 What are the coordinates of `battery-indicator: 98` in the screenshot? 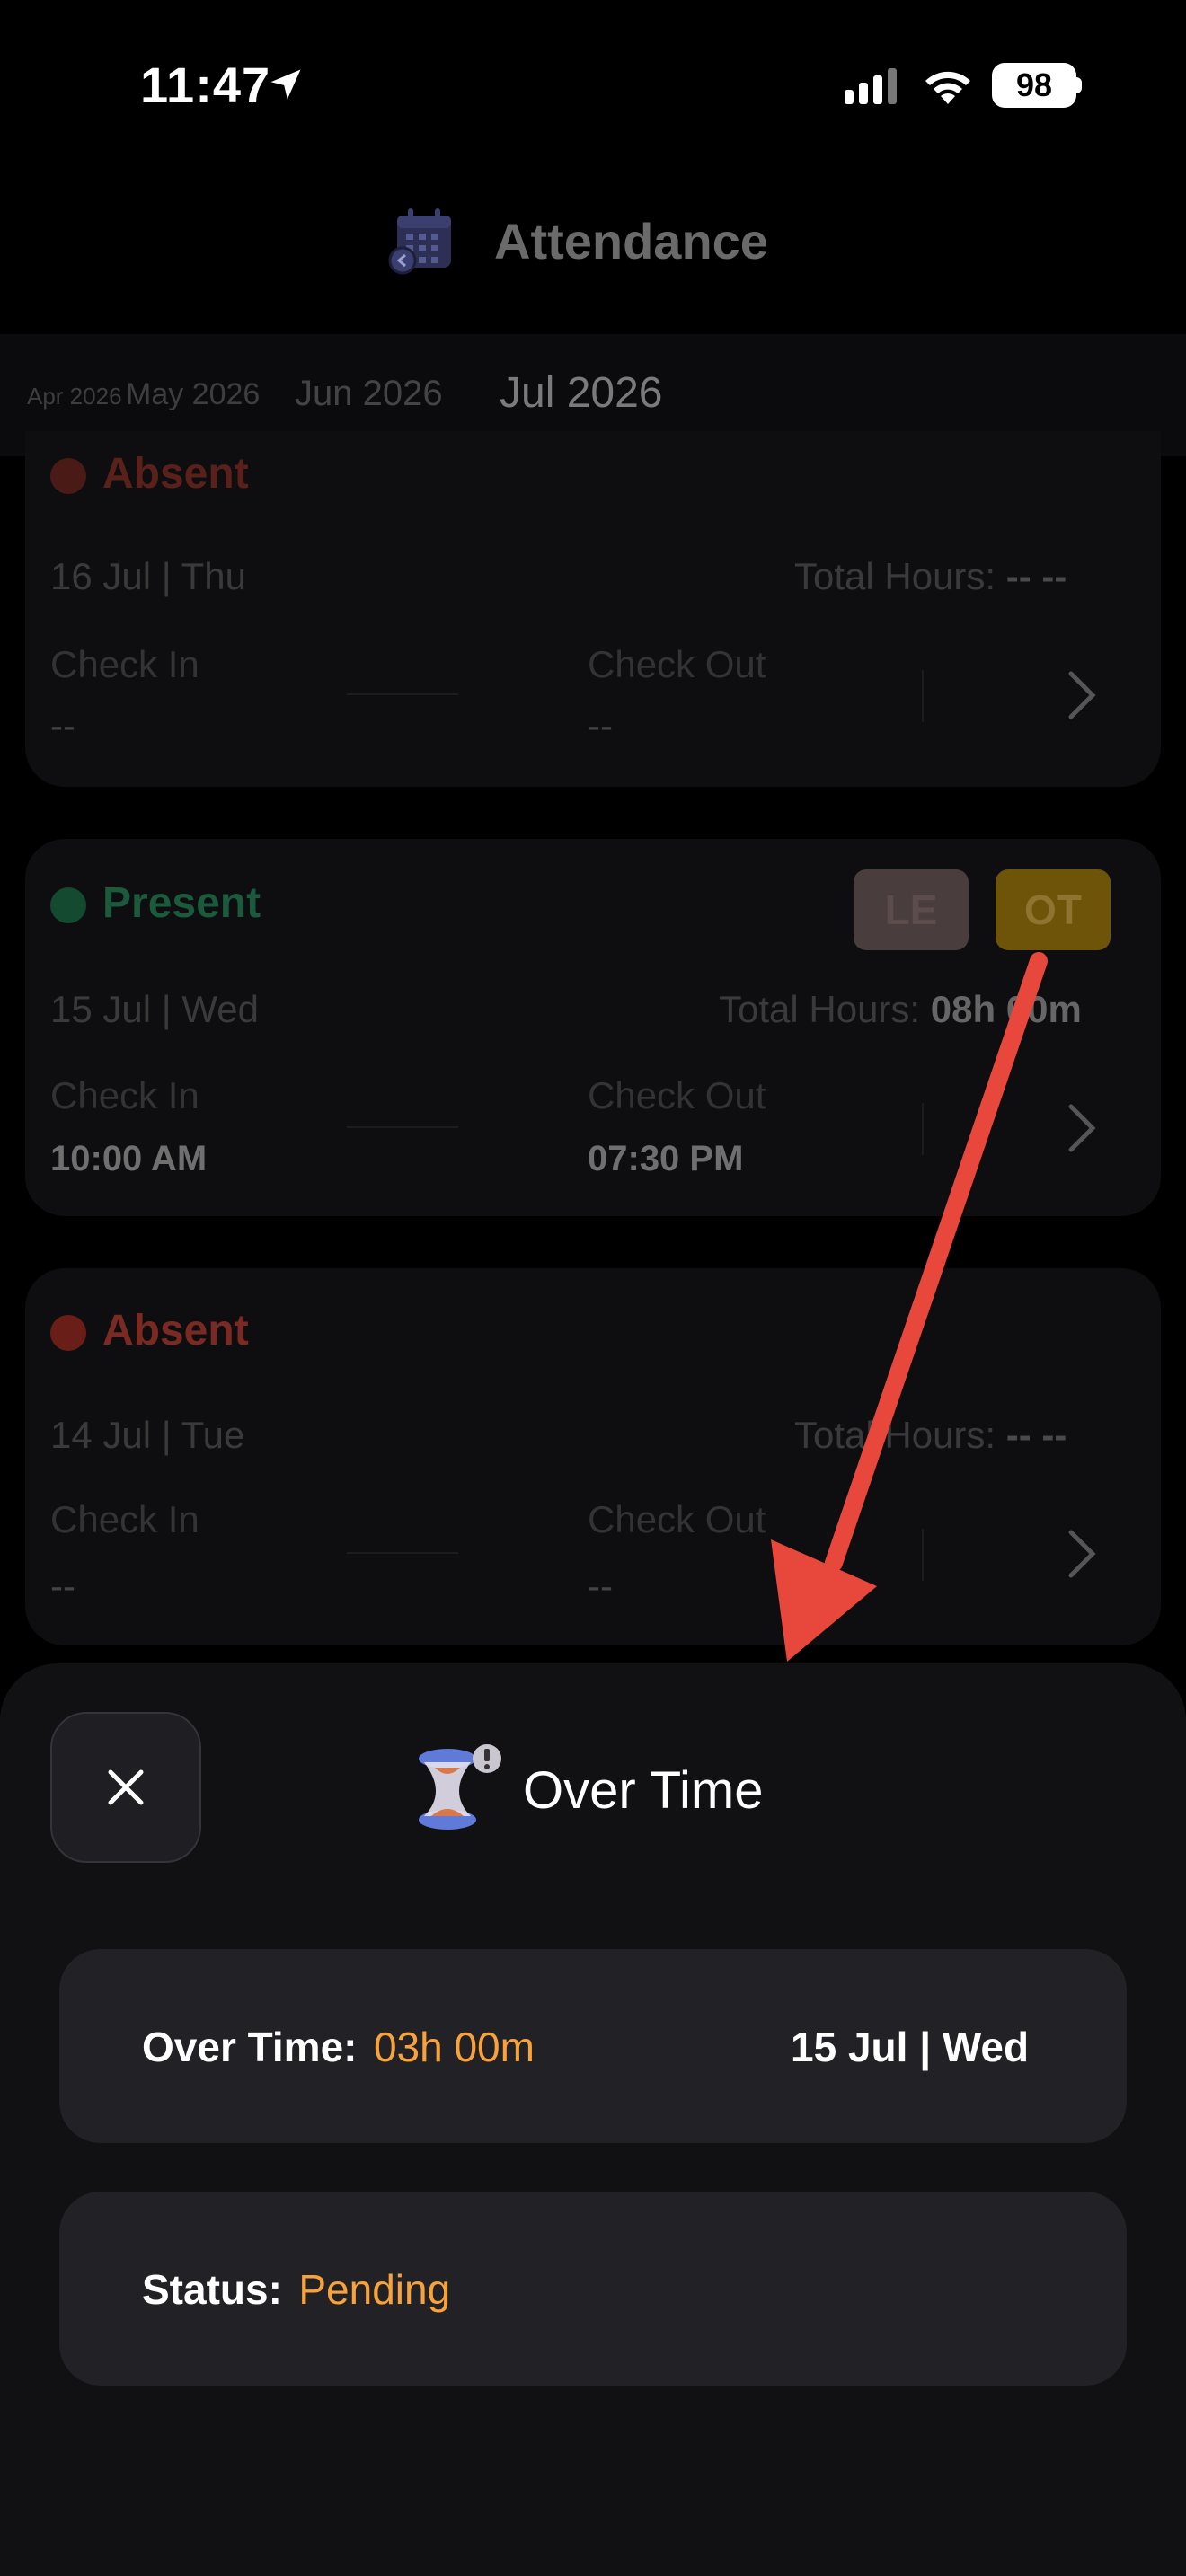 It's located at (1034, 85).